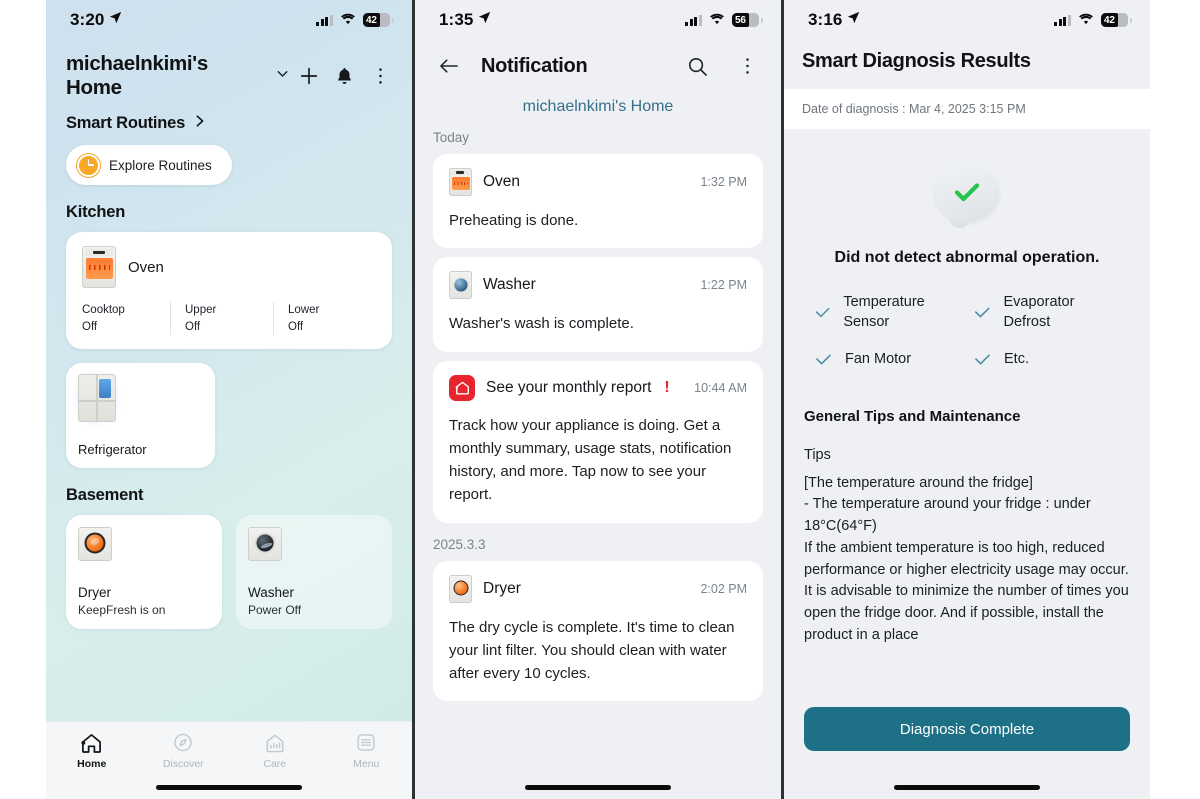 This screenshot has height=799, width=1200. Describe the element at coordinates (229, 70) in the screenshot. I see `home-header: michaelnkimi's Home` at that location.